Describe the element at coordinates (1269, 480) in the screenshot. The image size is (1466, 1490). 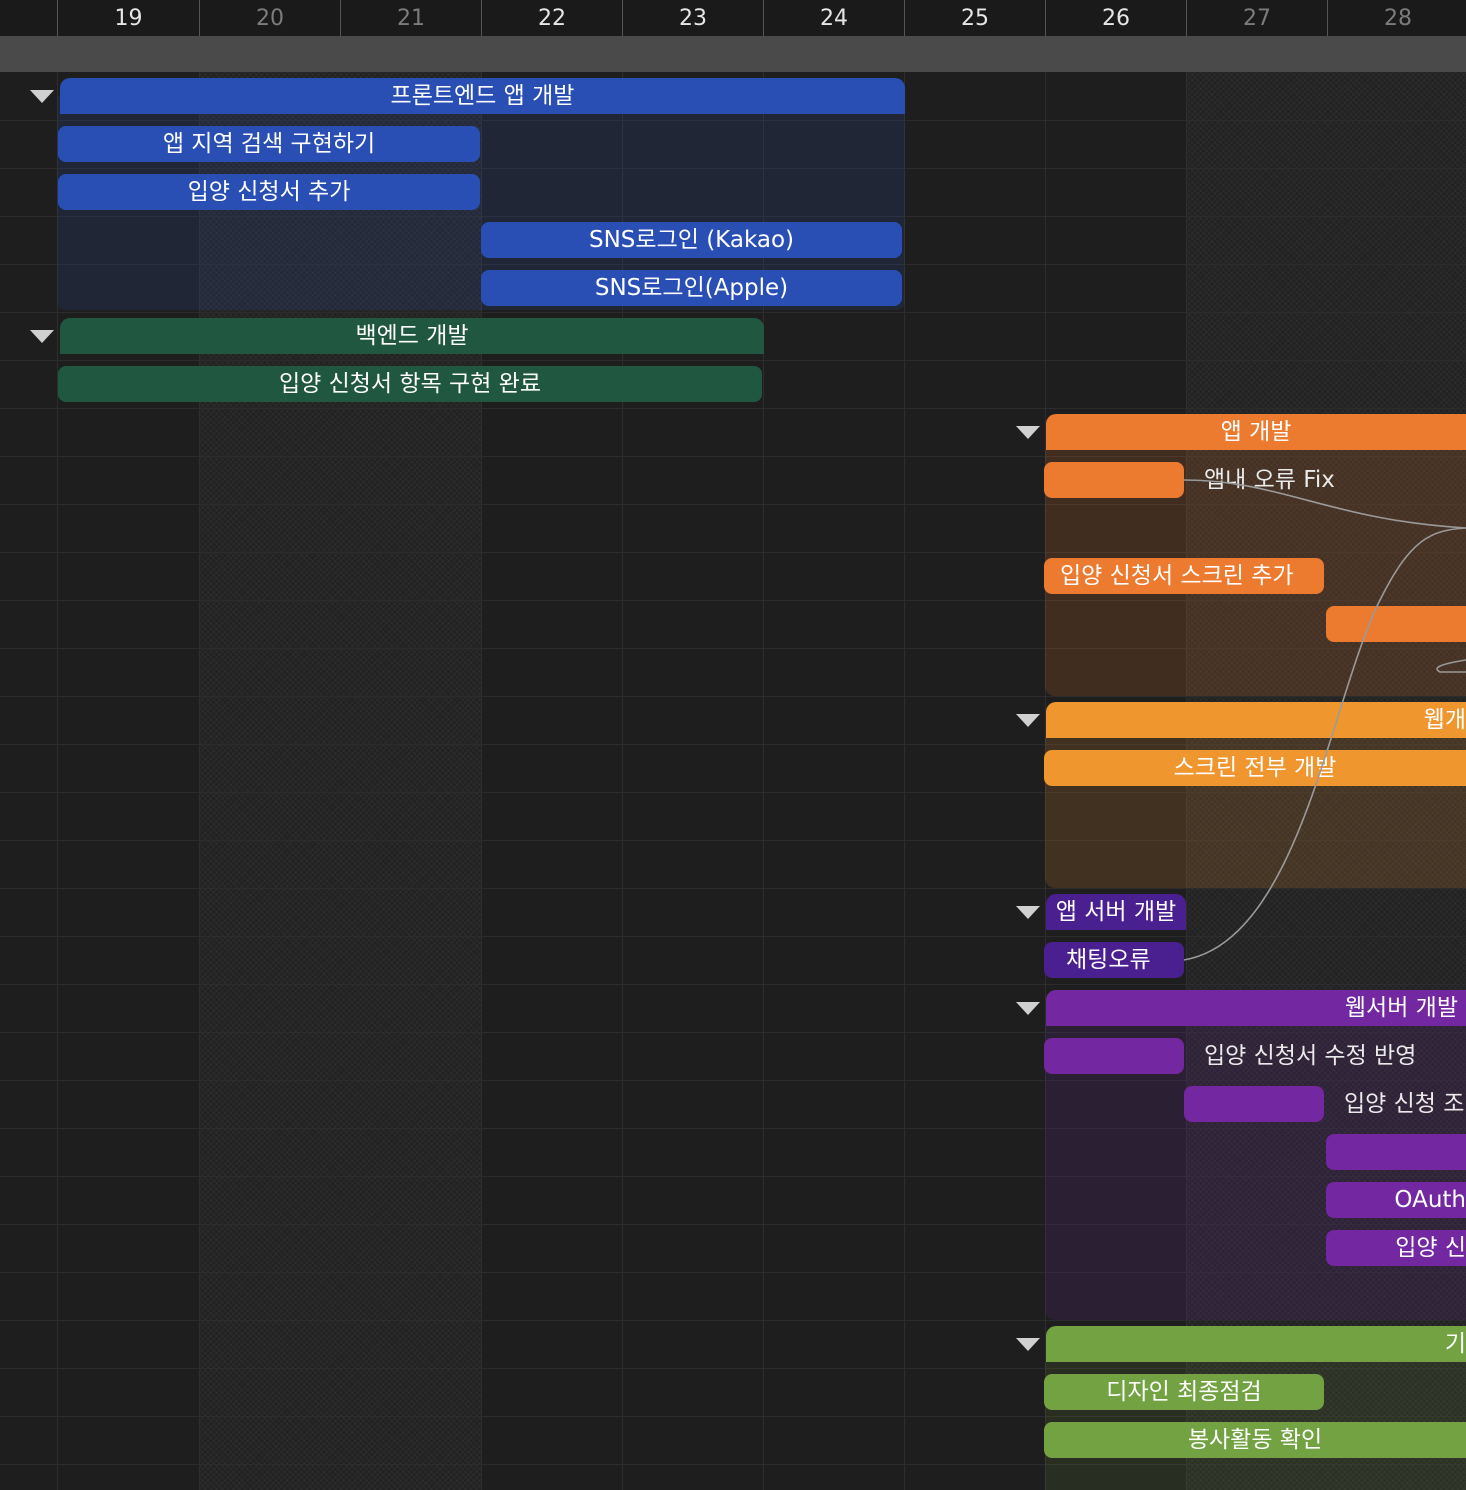
I see `task-label: 앱내 오류 Fix` at that location.